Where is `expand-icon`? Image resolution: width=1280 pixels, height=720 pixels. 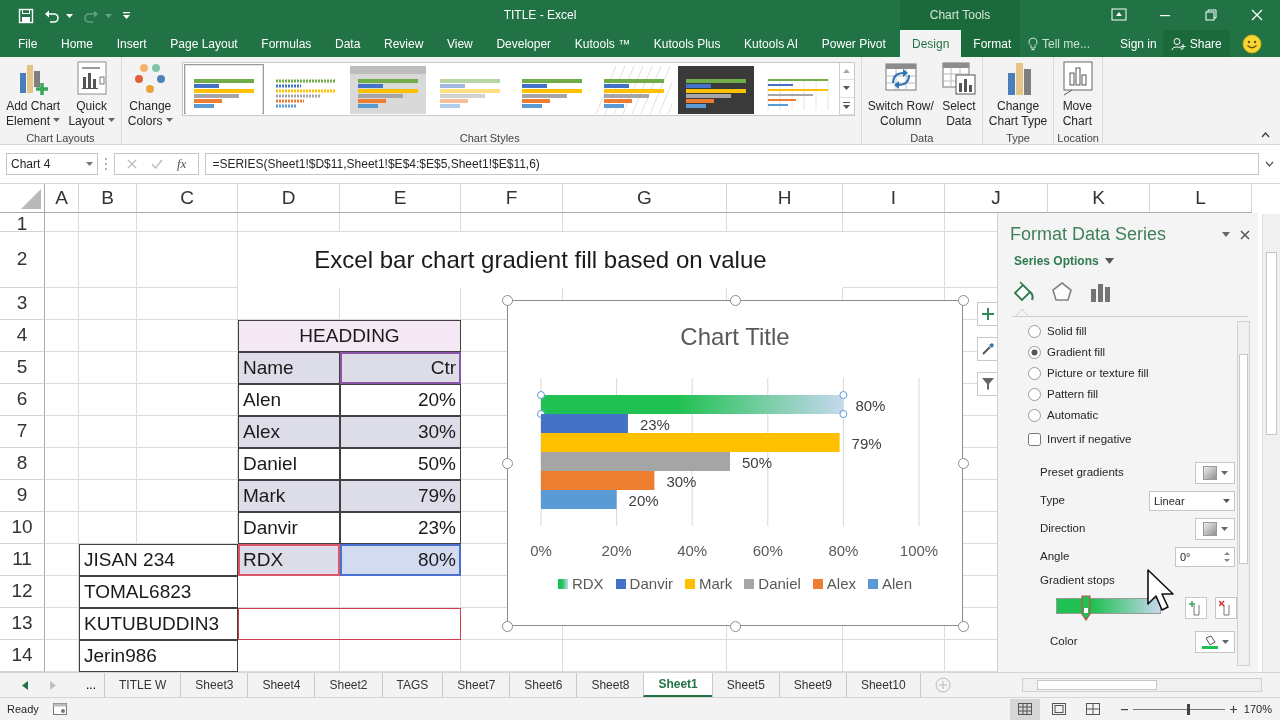 expand-icon is located at coordinates (1269, 164).